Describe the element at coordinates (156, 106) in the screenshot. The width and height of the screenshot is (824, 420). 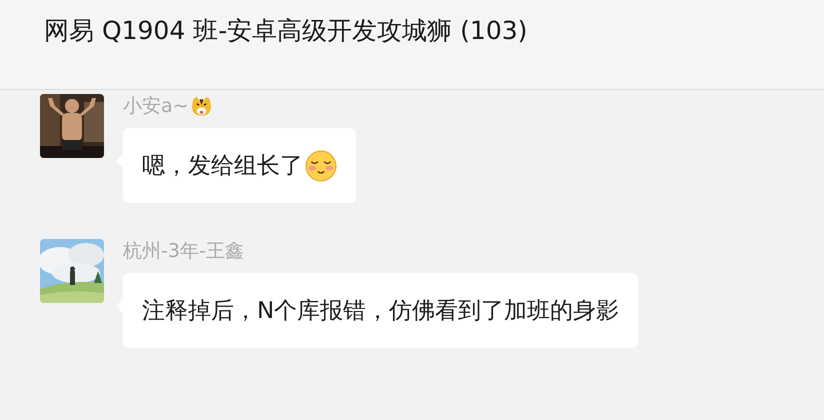
I see `sender-name: 小安a~` at that location.